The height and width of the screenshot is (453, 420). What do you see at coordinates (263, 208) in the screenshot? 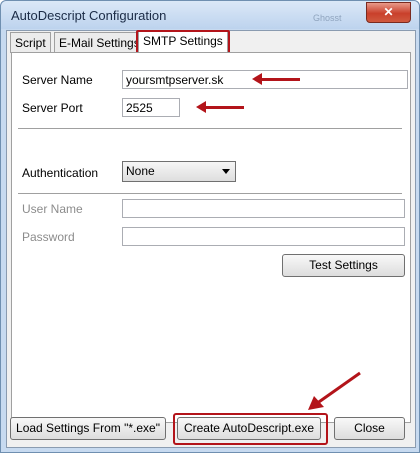
I see `user-name-field` at bounding box center [263, 208].